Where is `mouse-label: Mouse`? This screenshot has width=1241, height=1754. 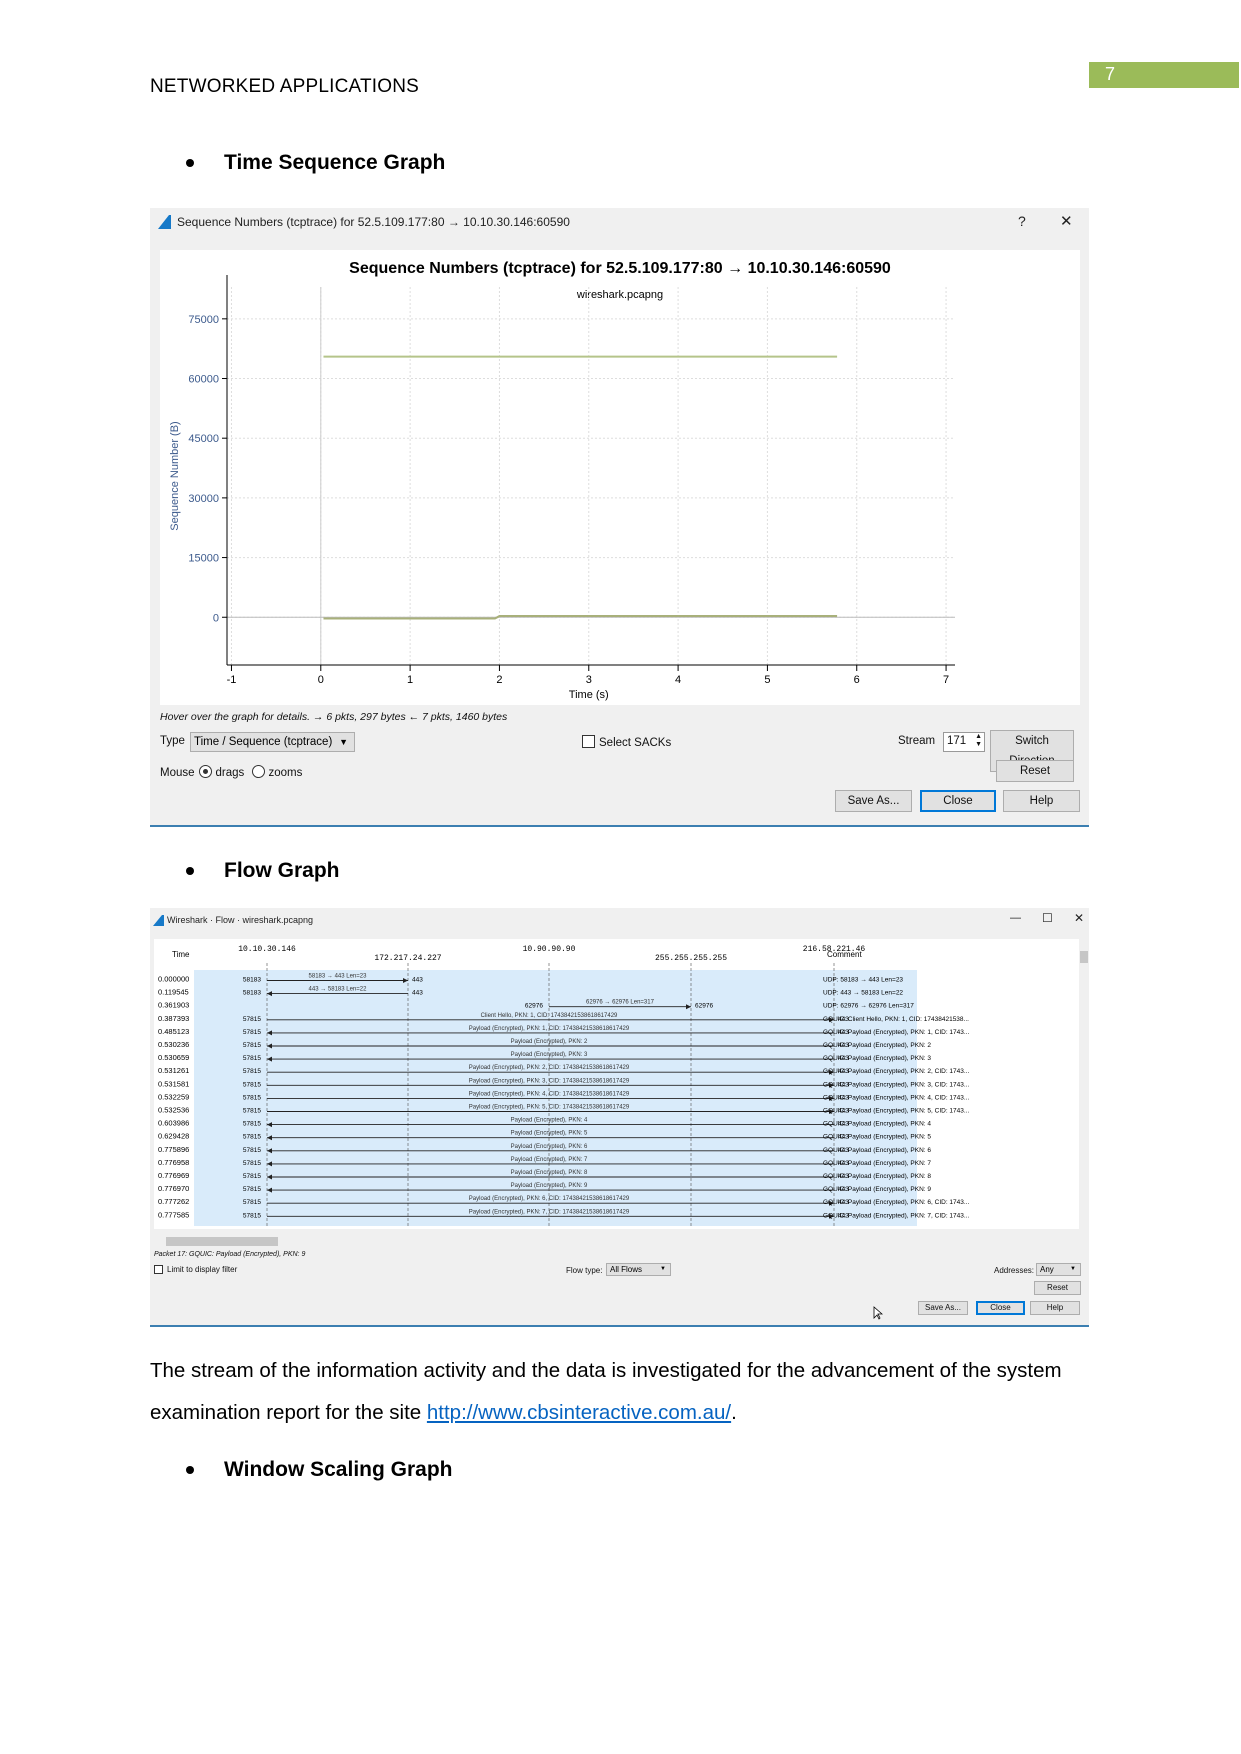 mouse-label: Mouse is located at coordinates (177, 773).